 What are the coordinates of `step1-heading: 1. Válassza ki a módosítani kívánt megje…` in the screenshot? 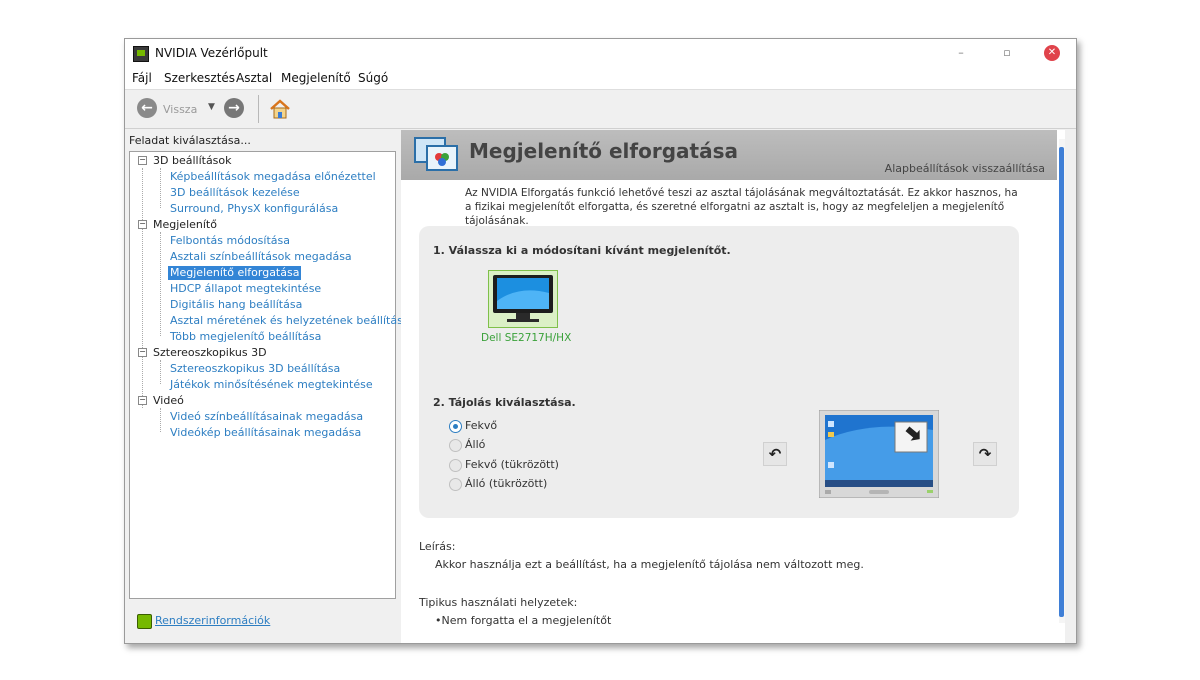 It's located at (582, 250).